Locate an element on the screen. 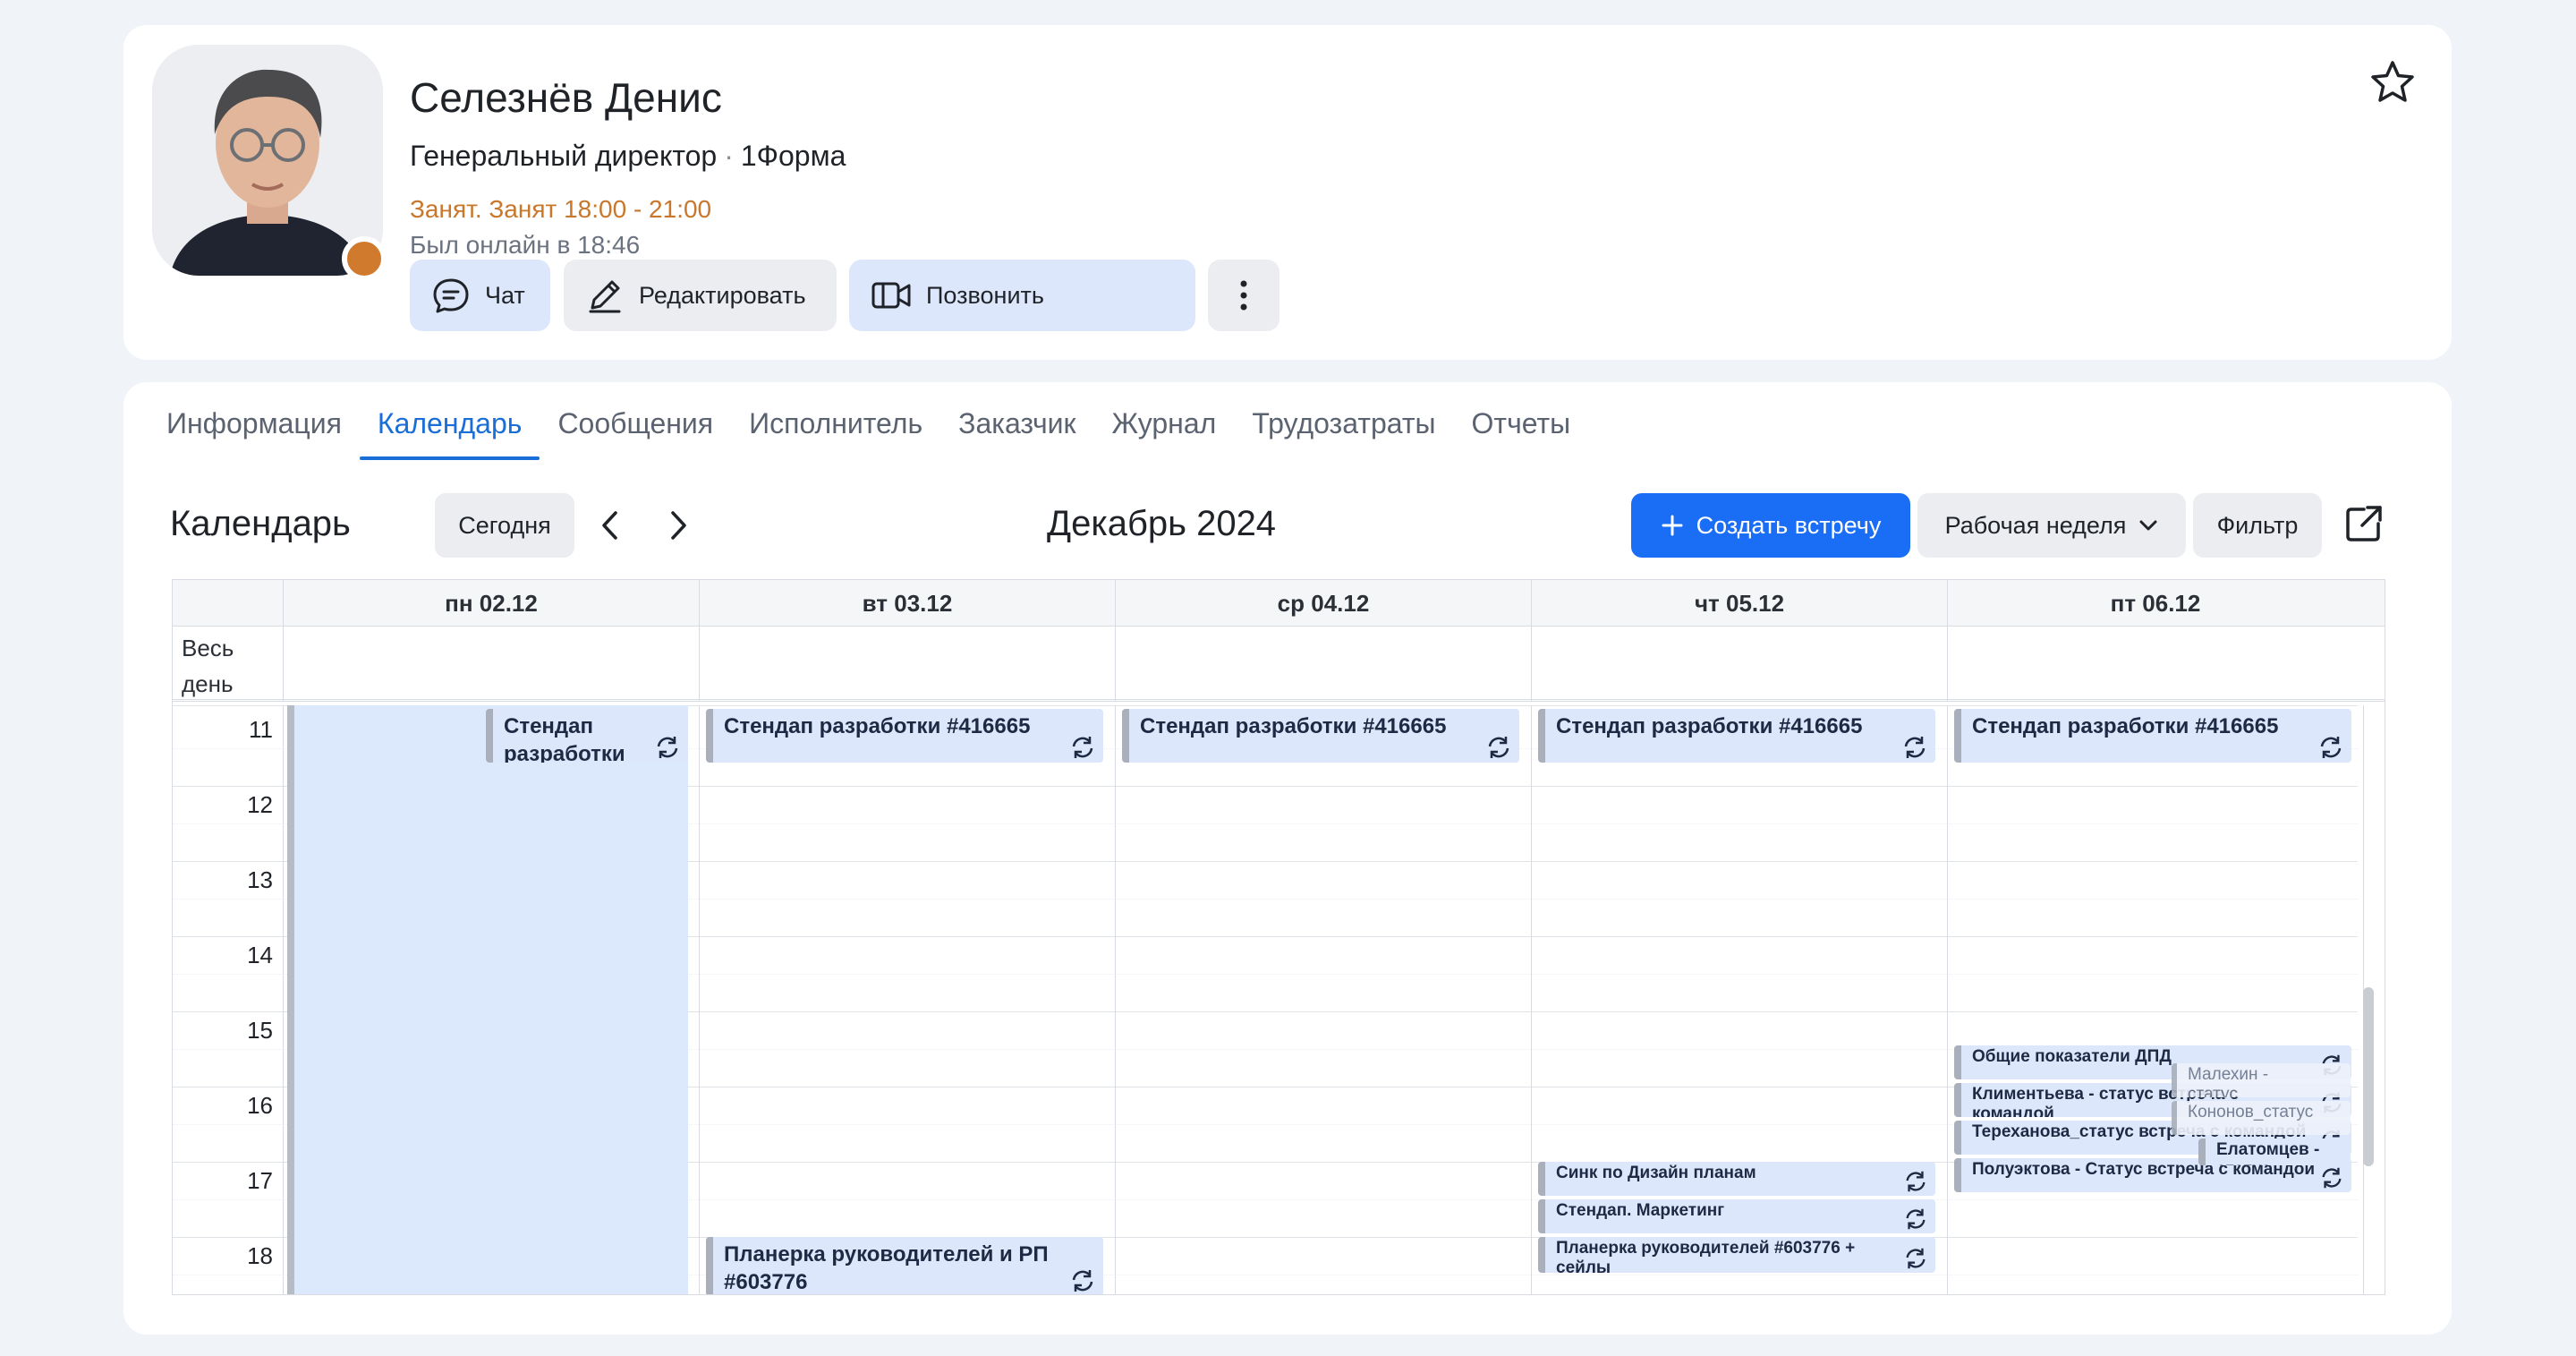 This screenshot has width=2576, height=1356. create-meeting-button: Создать встречу is located at coordinates (1770, 526).